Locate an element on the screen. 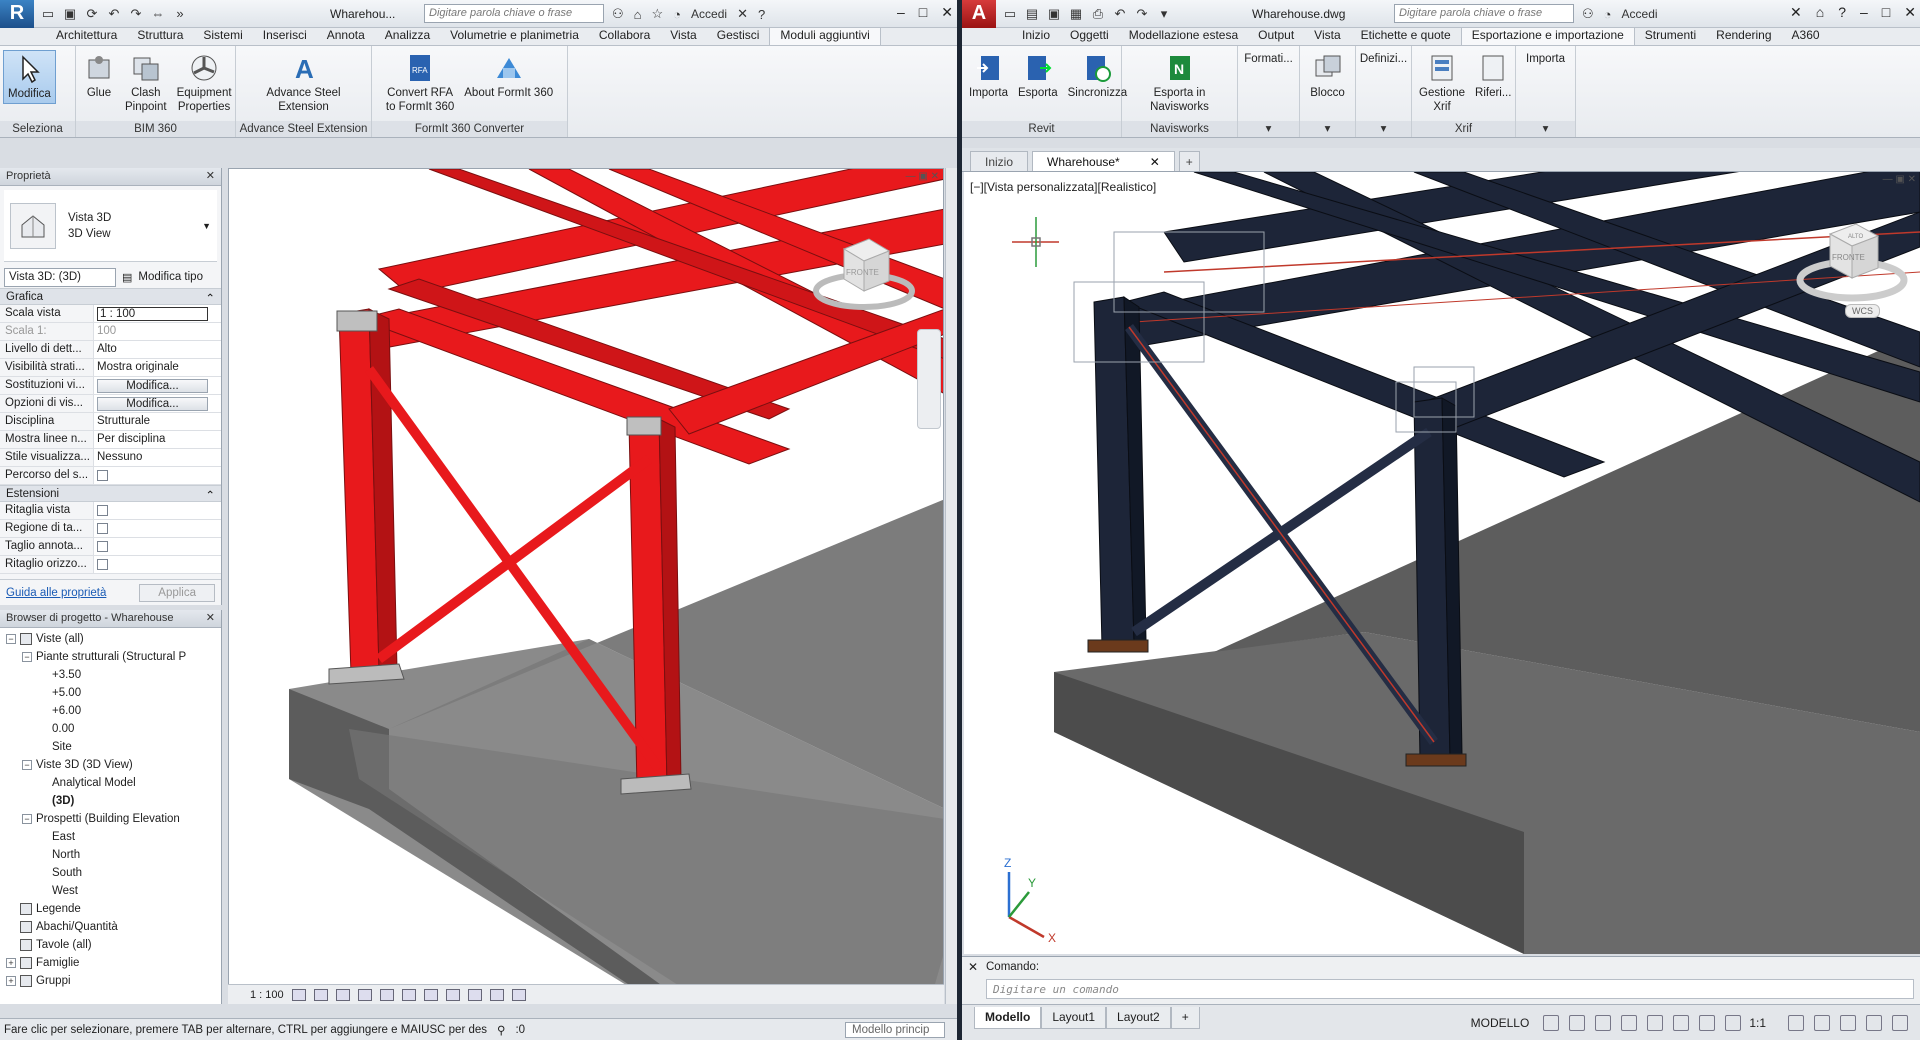 Image resolution: width=1920 pixels, height=1040 pixels. tab-etichette-quote: Etichette e quote is located at coordinates (1406, 35).